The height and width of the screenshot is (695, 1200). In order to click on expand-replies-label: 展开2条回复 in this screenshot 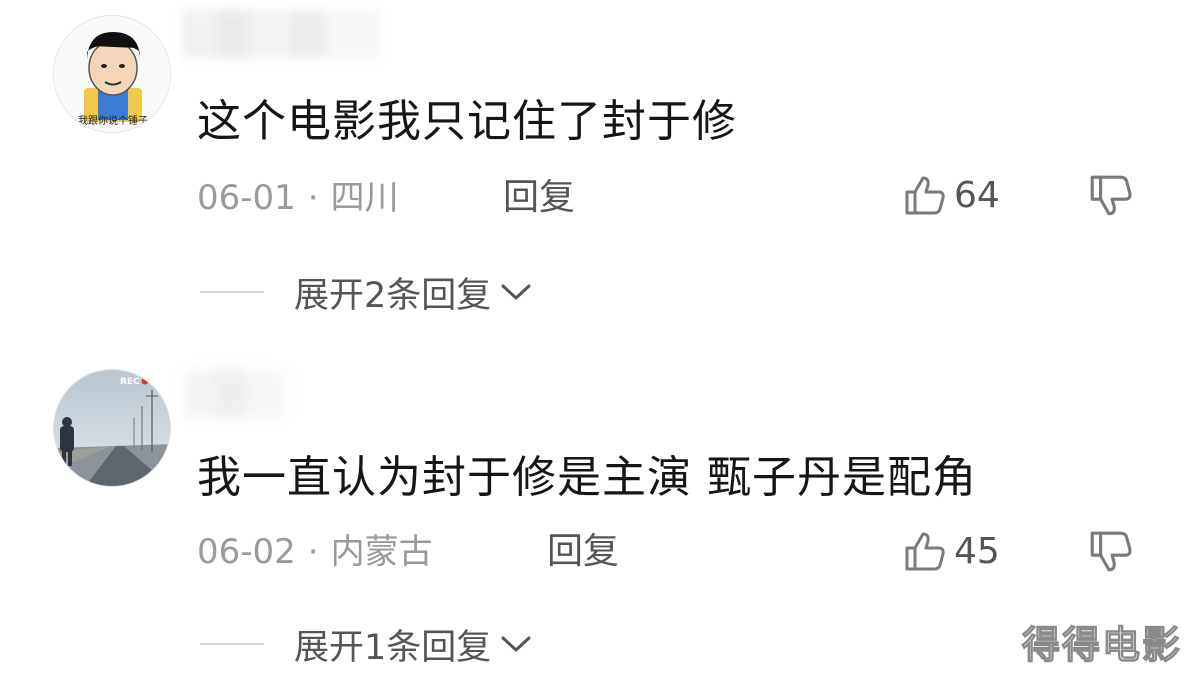, I will do `click(393, 295)`.